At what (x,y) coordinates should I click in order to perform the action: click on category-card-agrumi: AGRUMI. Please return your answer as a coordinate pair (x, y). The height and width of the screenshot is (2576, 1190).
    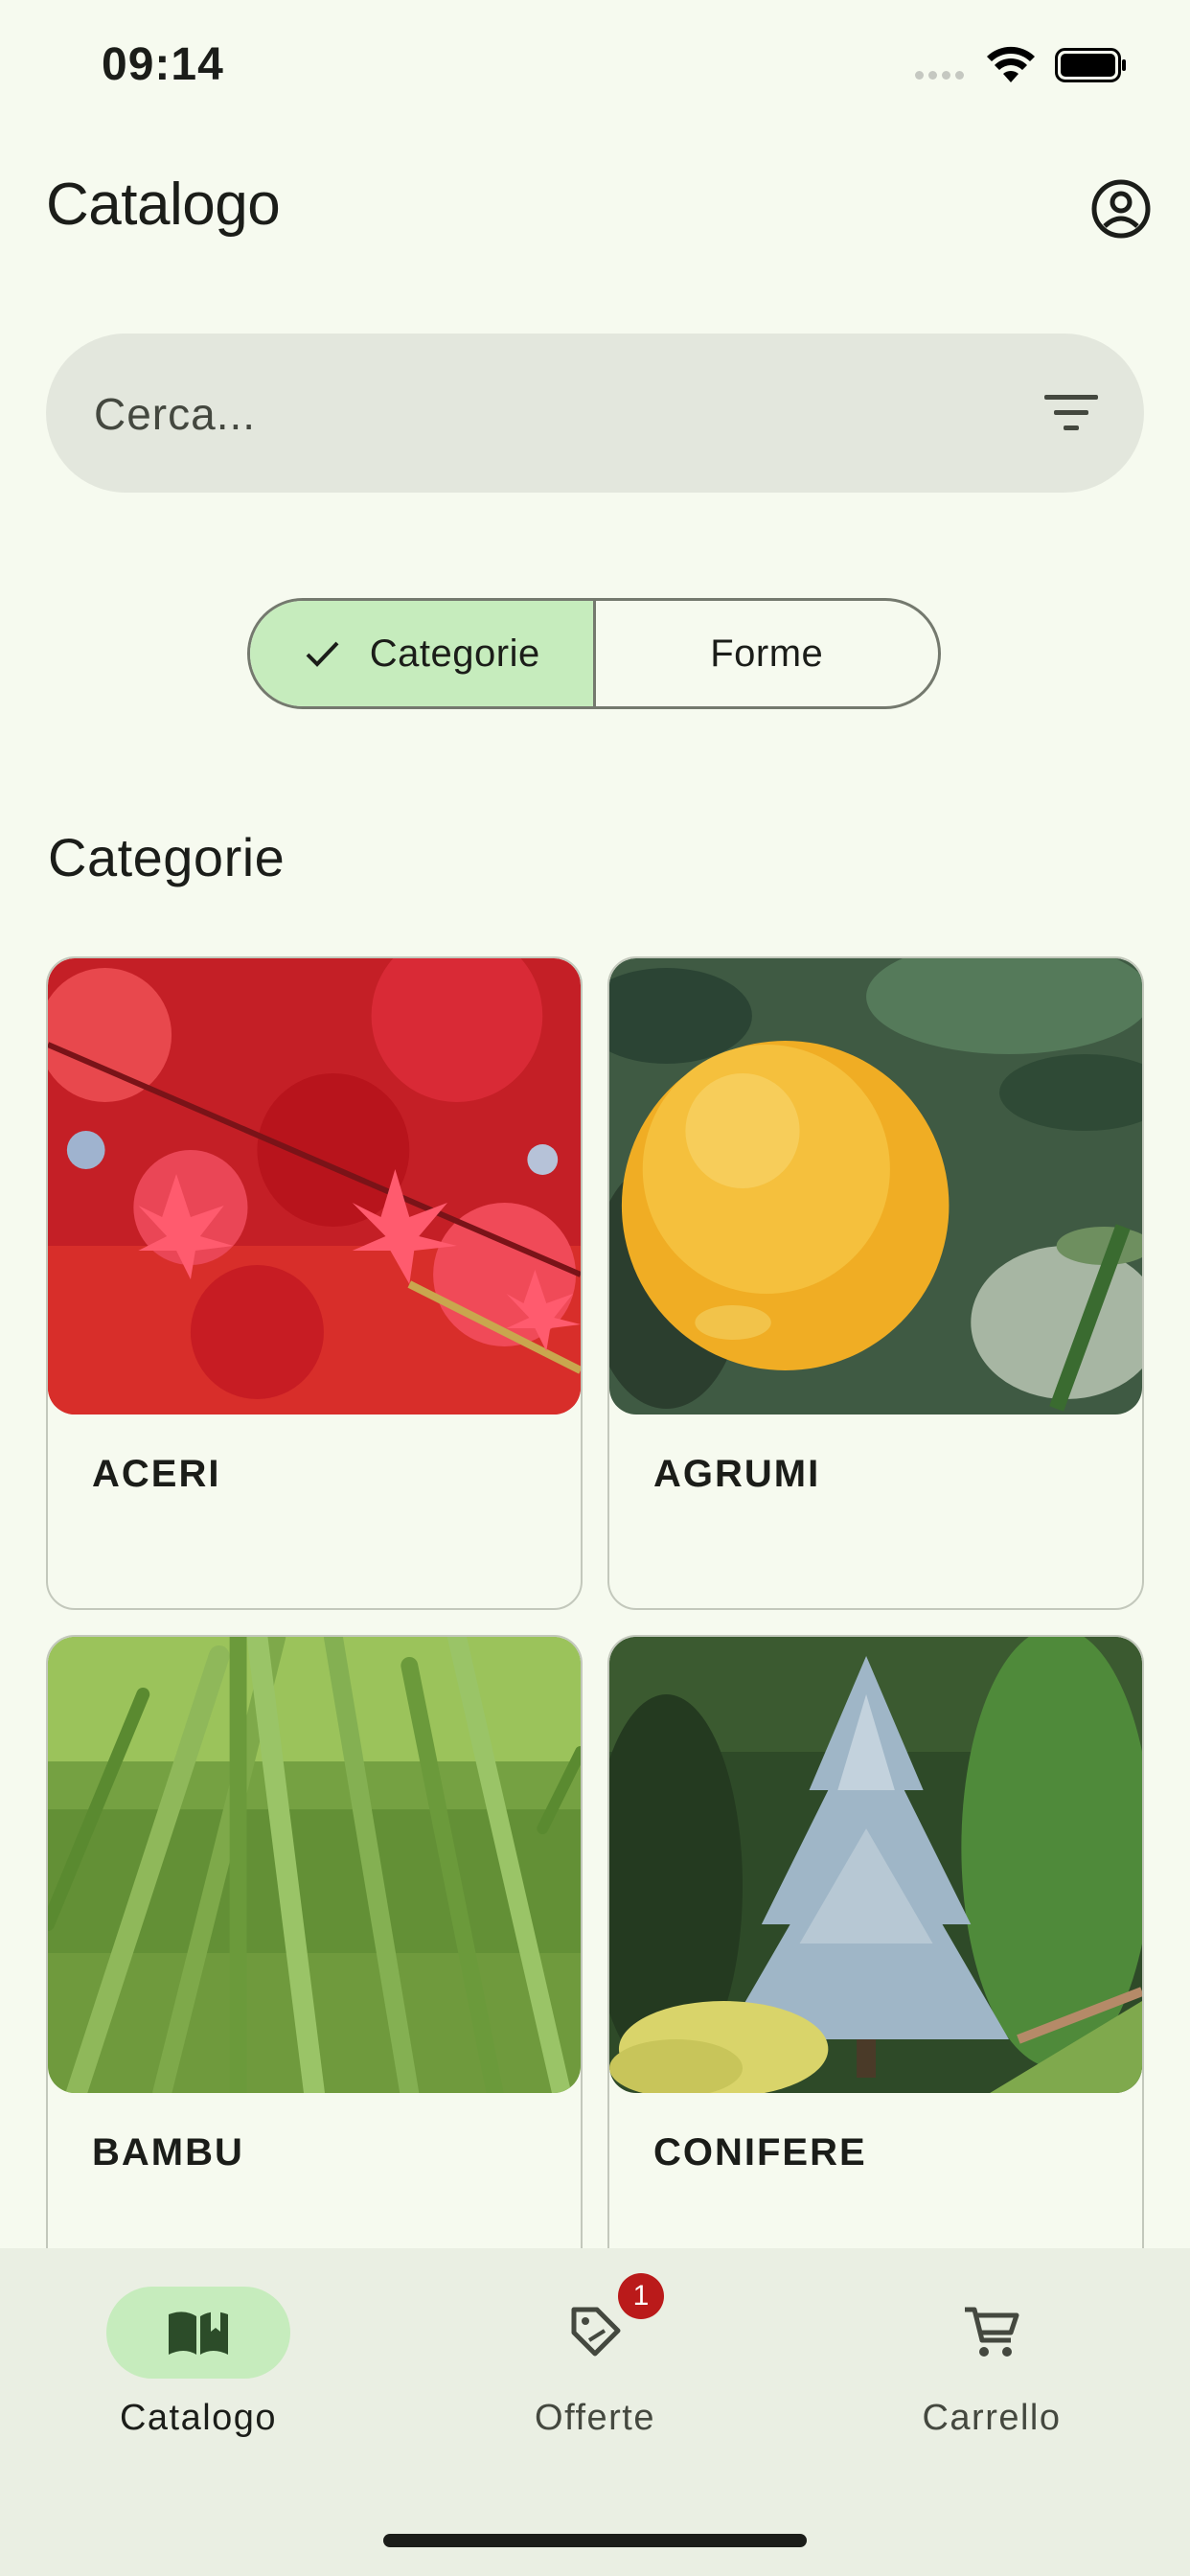
    Looking at the image, I should click on (875, 1283).